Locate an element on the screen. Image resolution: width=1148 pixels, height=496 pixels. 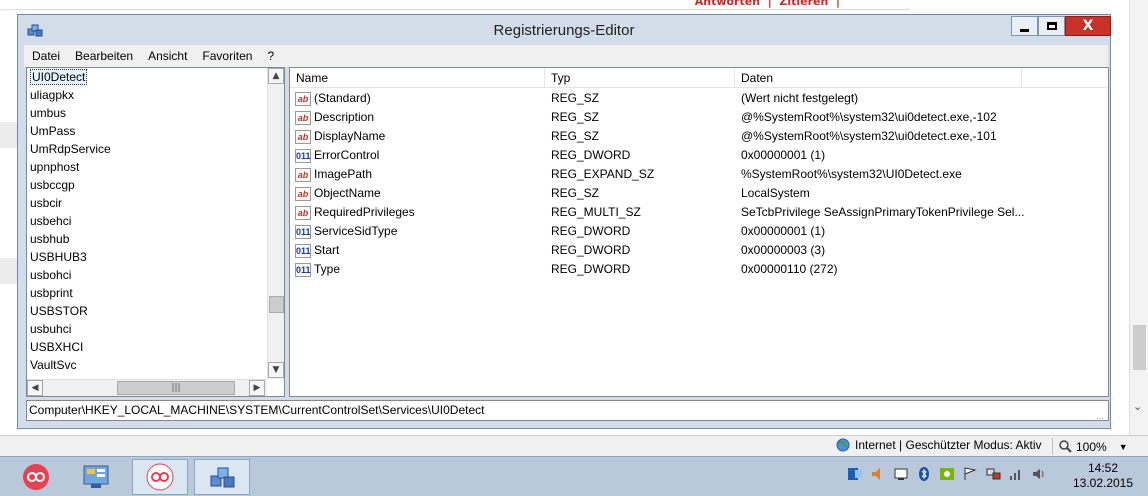
value-type: REG_EXPAND_SZ is located at coordinates (603, 174).